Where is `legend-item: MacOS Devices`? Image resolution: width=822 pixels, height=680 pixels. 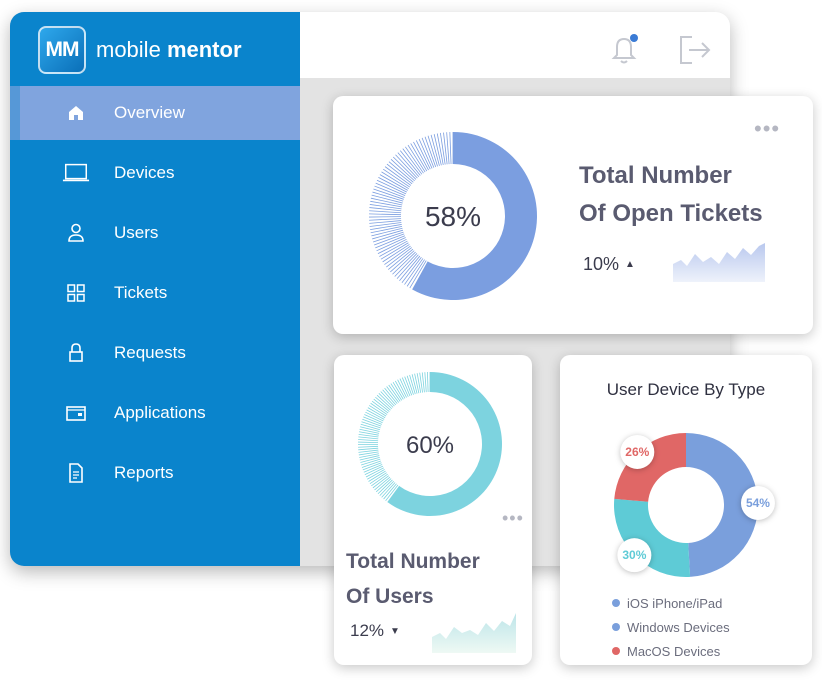 legend-item: MacOS Devices is located at coordinates (671, 651).